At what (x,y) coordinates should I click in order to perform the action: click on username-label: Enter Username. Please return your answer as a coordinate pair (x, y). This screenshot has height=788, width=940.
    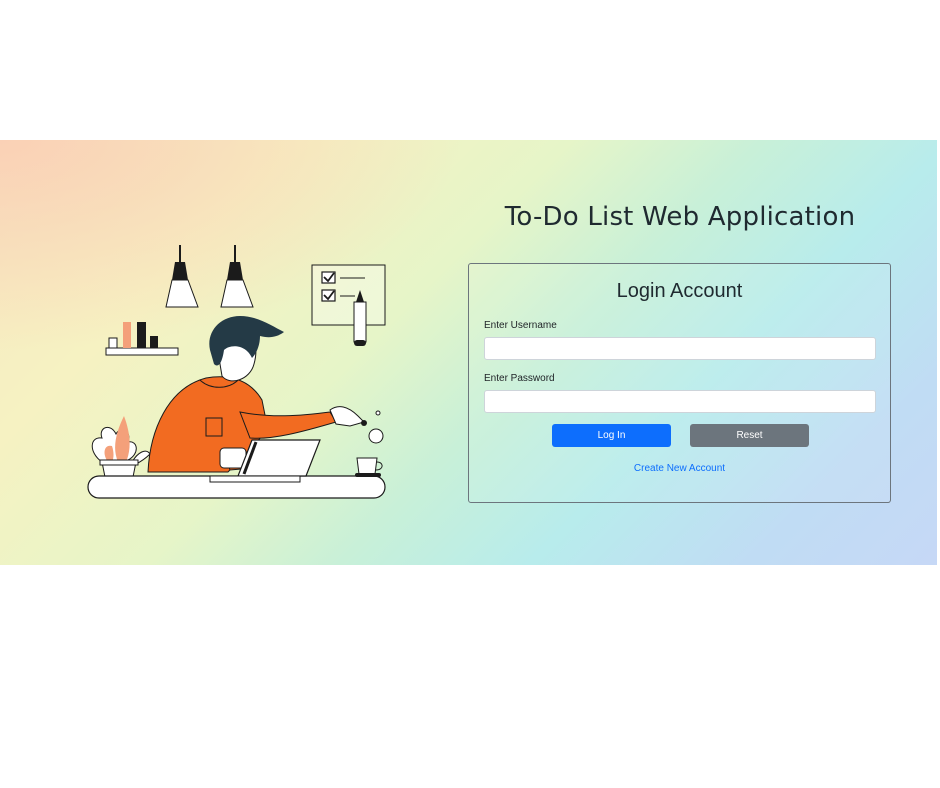
    Looking at the image, I should click on (520, 325).